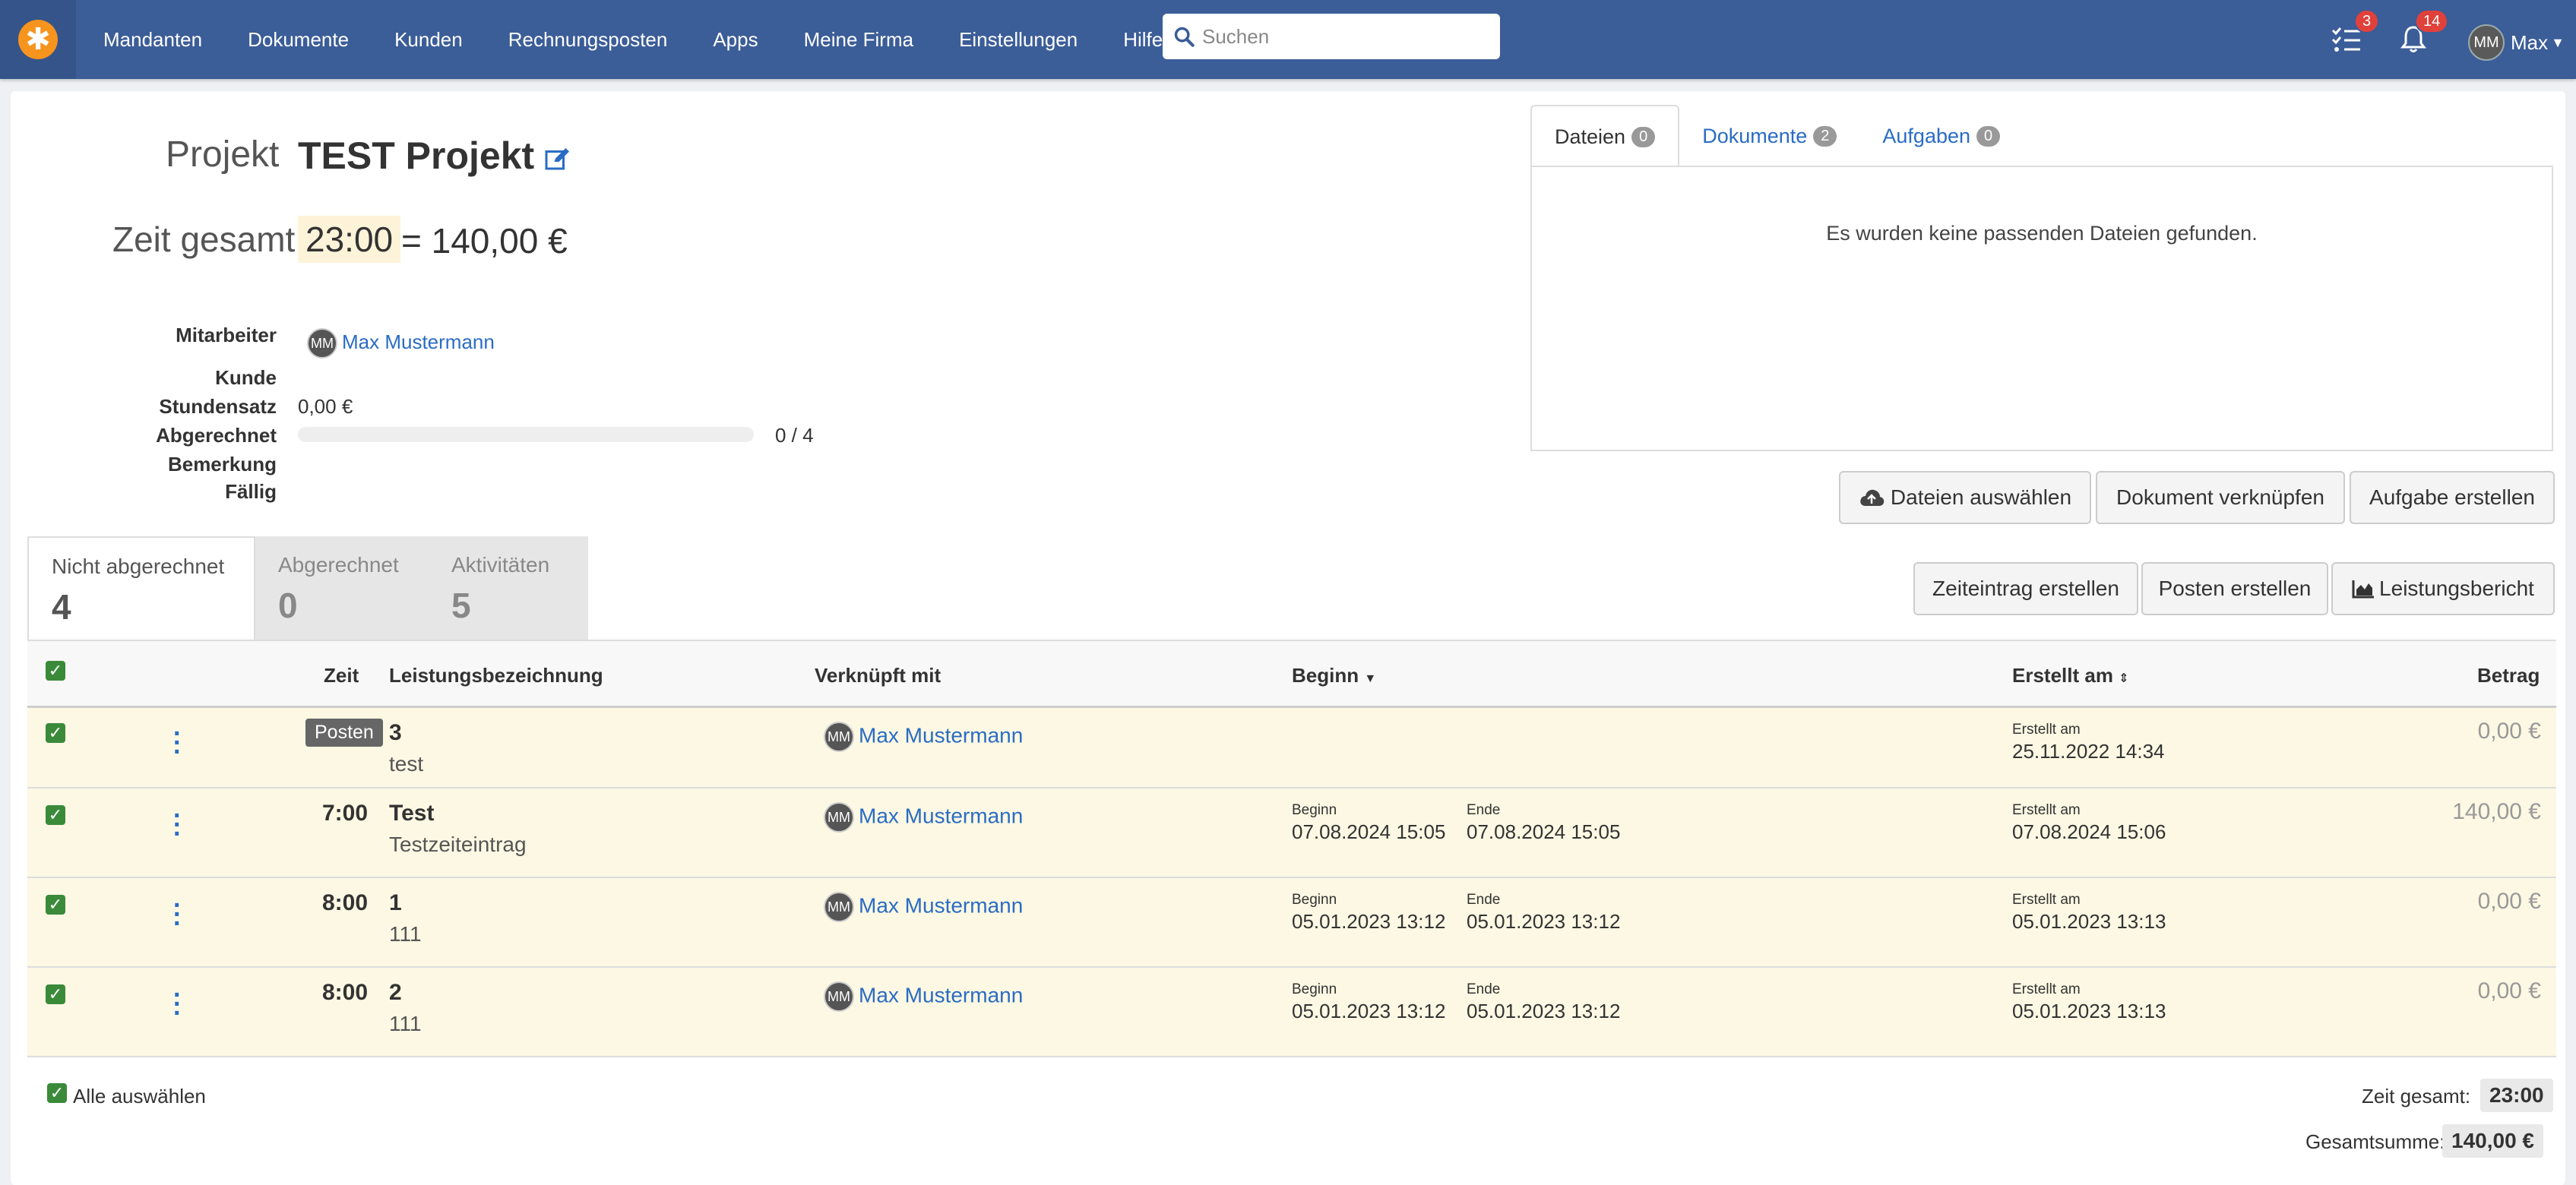 The width and height of the screenshot is (2576, 1185). What do you see at coordinates (1184, 37) in the screenshot?
I see `search-icon` at bounding box center [1184, 37].